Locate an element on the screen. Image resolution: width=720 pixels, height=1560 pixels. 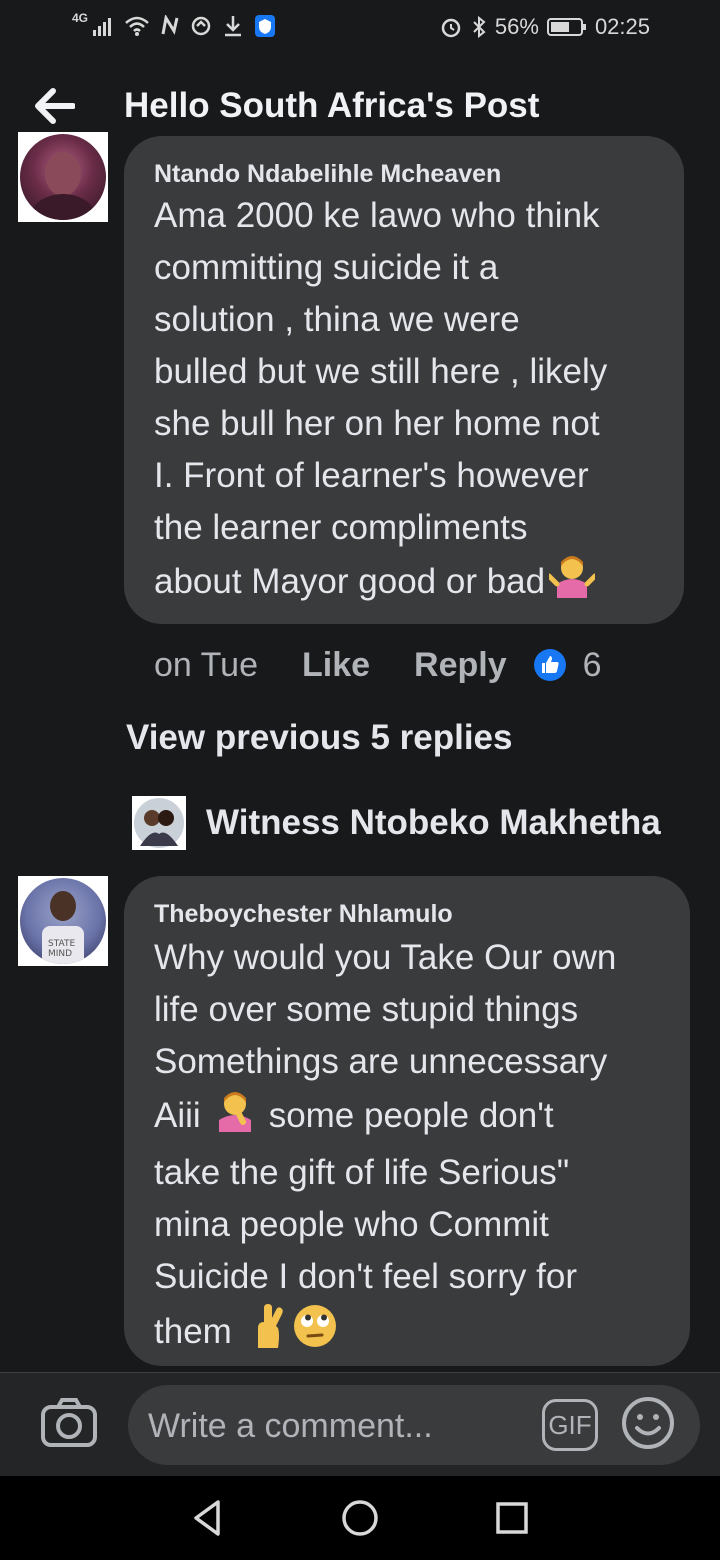
shield-icon is located at coordinates (265, 26).